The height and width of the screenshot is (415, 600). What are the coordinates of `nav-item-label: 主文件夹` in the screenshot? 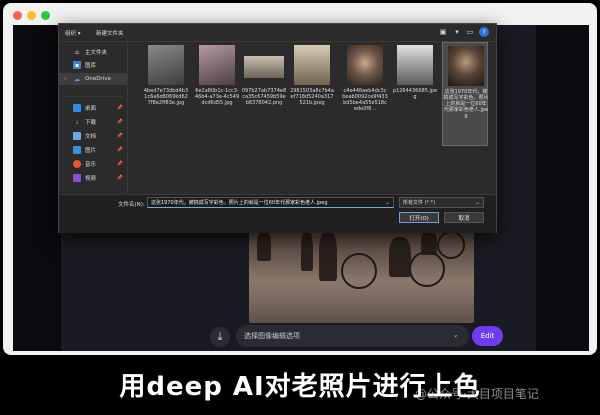 It's located at (96, 53).